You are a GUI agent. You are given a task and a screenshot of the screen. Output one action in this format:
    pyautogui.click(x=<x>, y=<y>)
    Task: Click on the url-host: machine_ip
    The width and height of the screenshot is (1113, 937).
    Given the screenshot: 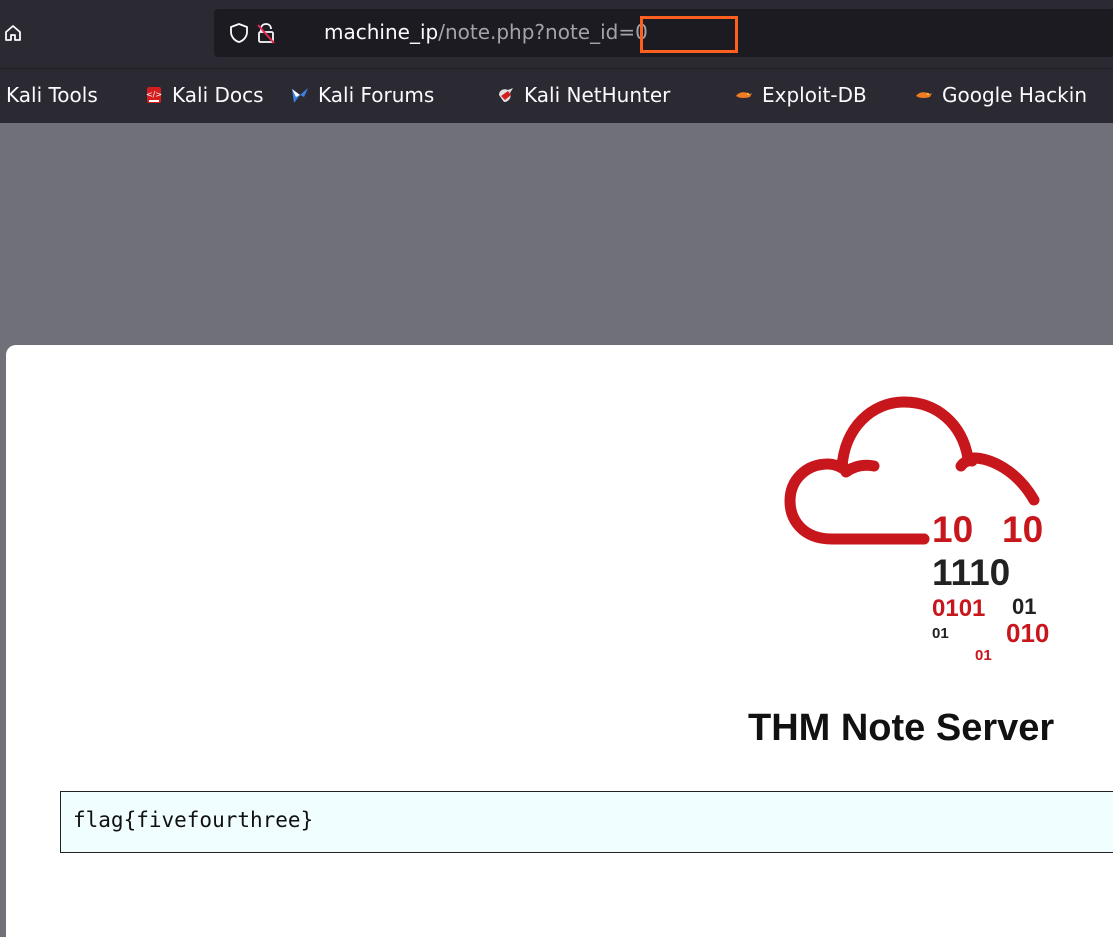 What is the action you would take?
    pyautogui.click(x=381, y=32)
    